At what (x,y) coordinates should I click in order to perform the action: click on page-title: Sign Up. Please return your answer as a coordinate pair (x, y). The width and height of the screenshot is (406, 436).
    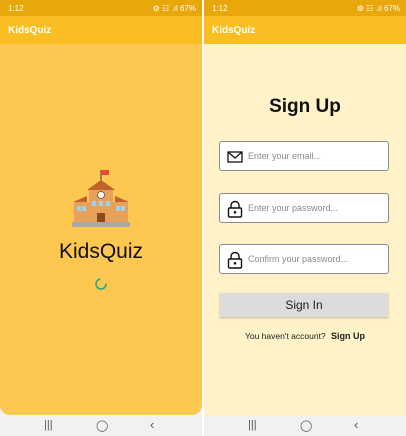
    Looking at the image, I should click on (305, 106).